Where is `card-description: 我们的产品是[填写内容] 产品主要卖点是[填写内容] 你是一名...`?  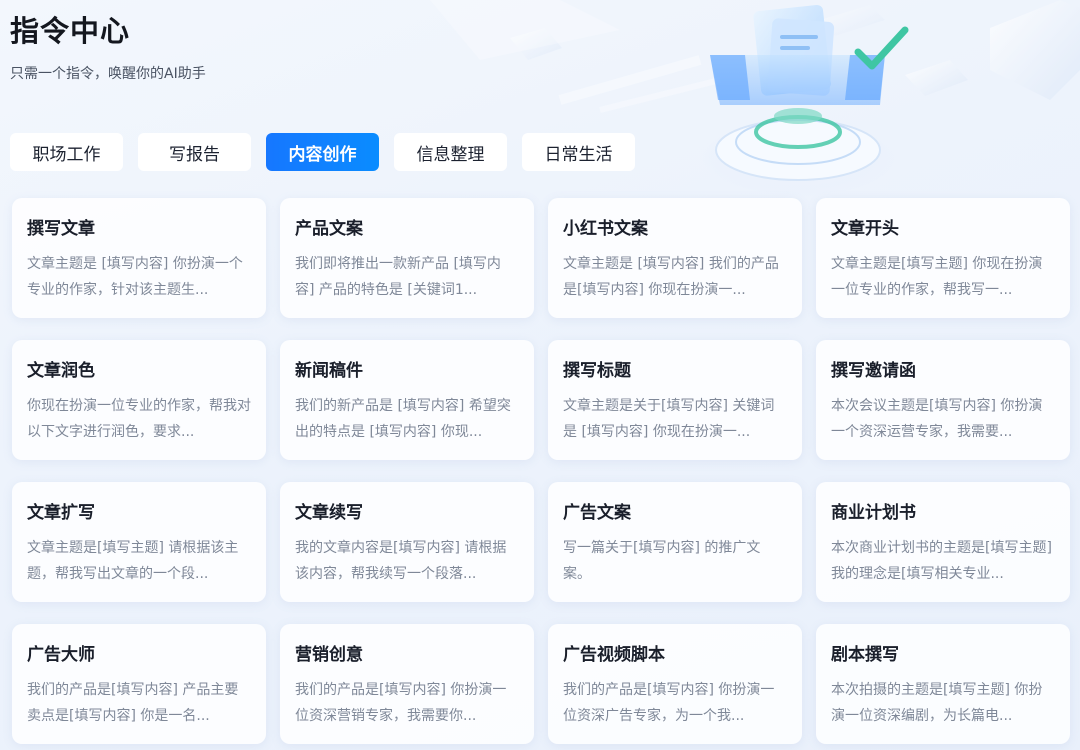 card-description: 我们的产品是[填写内容] 产品主要卖点是[填写内容] 你是一名... is located at coordinates (133, 703).